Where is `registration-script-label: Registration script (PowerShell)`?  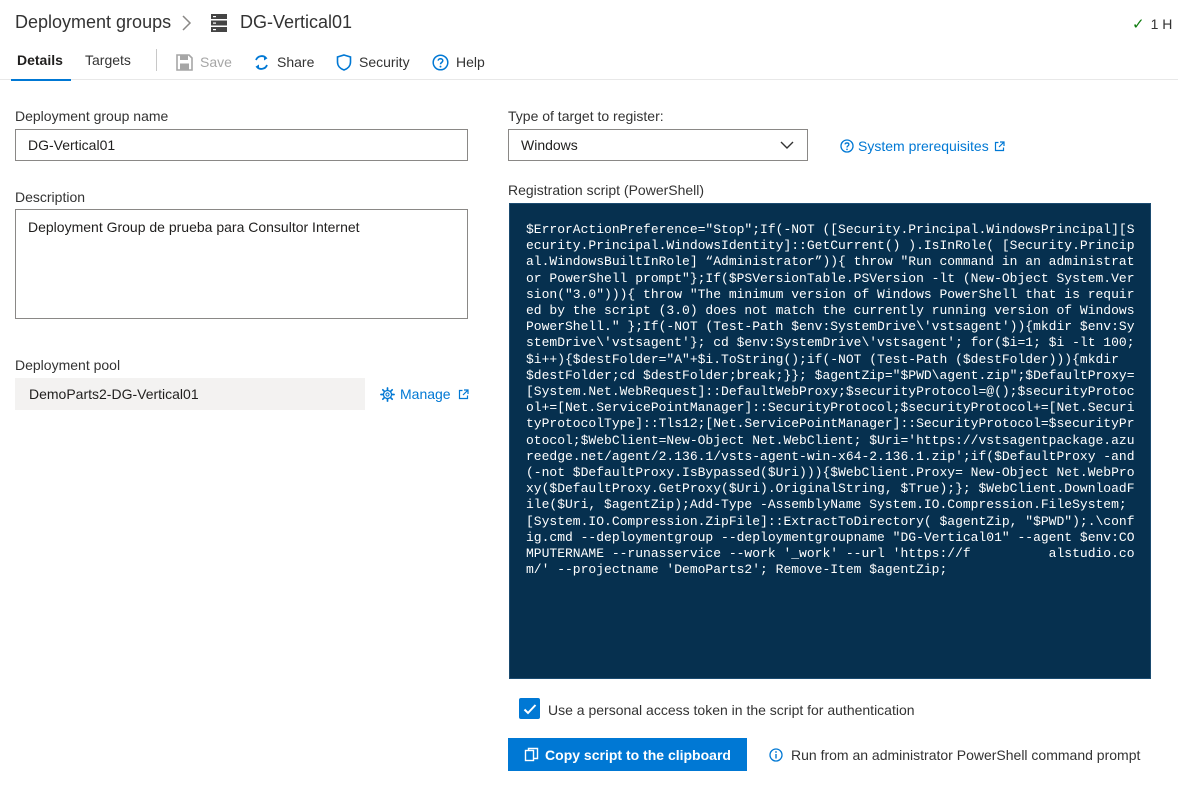 registration-script-label: Registration script (PowerShell) is located at coordinates (606, 190).